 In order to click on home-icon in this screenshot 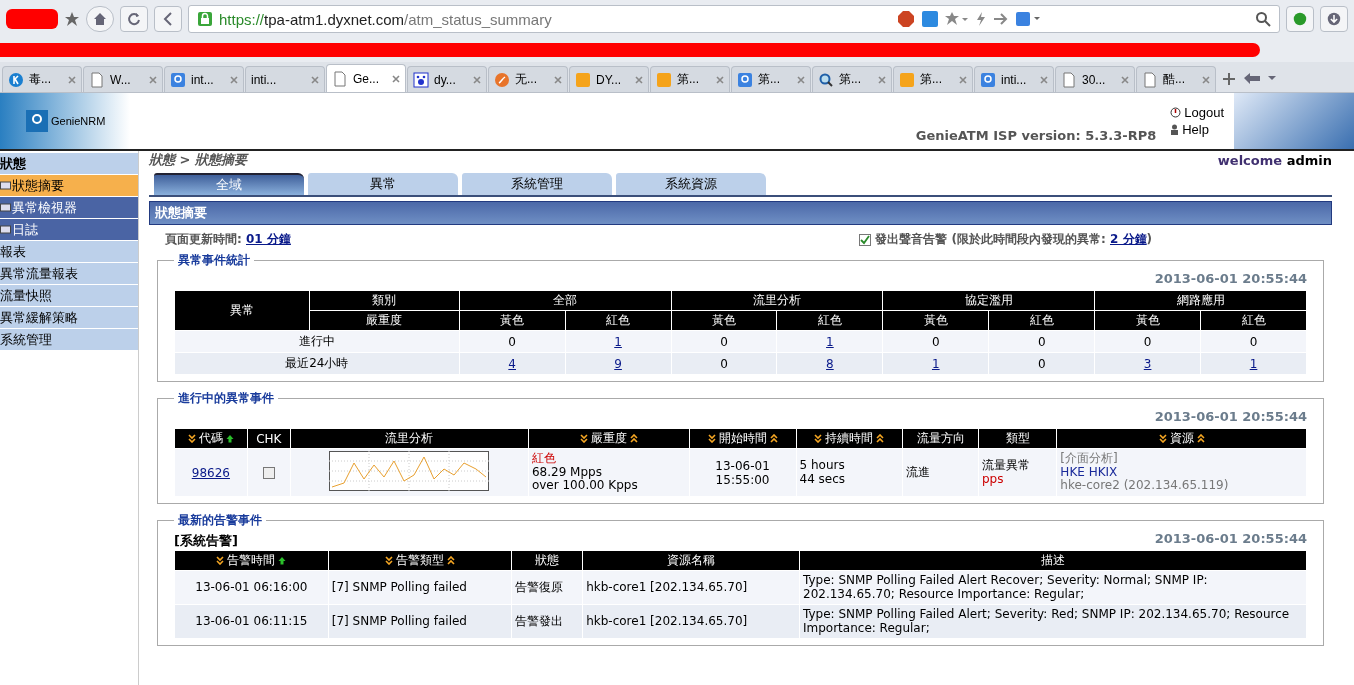, I will do `click(100, 19)`.